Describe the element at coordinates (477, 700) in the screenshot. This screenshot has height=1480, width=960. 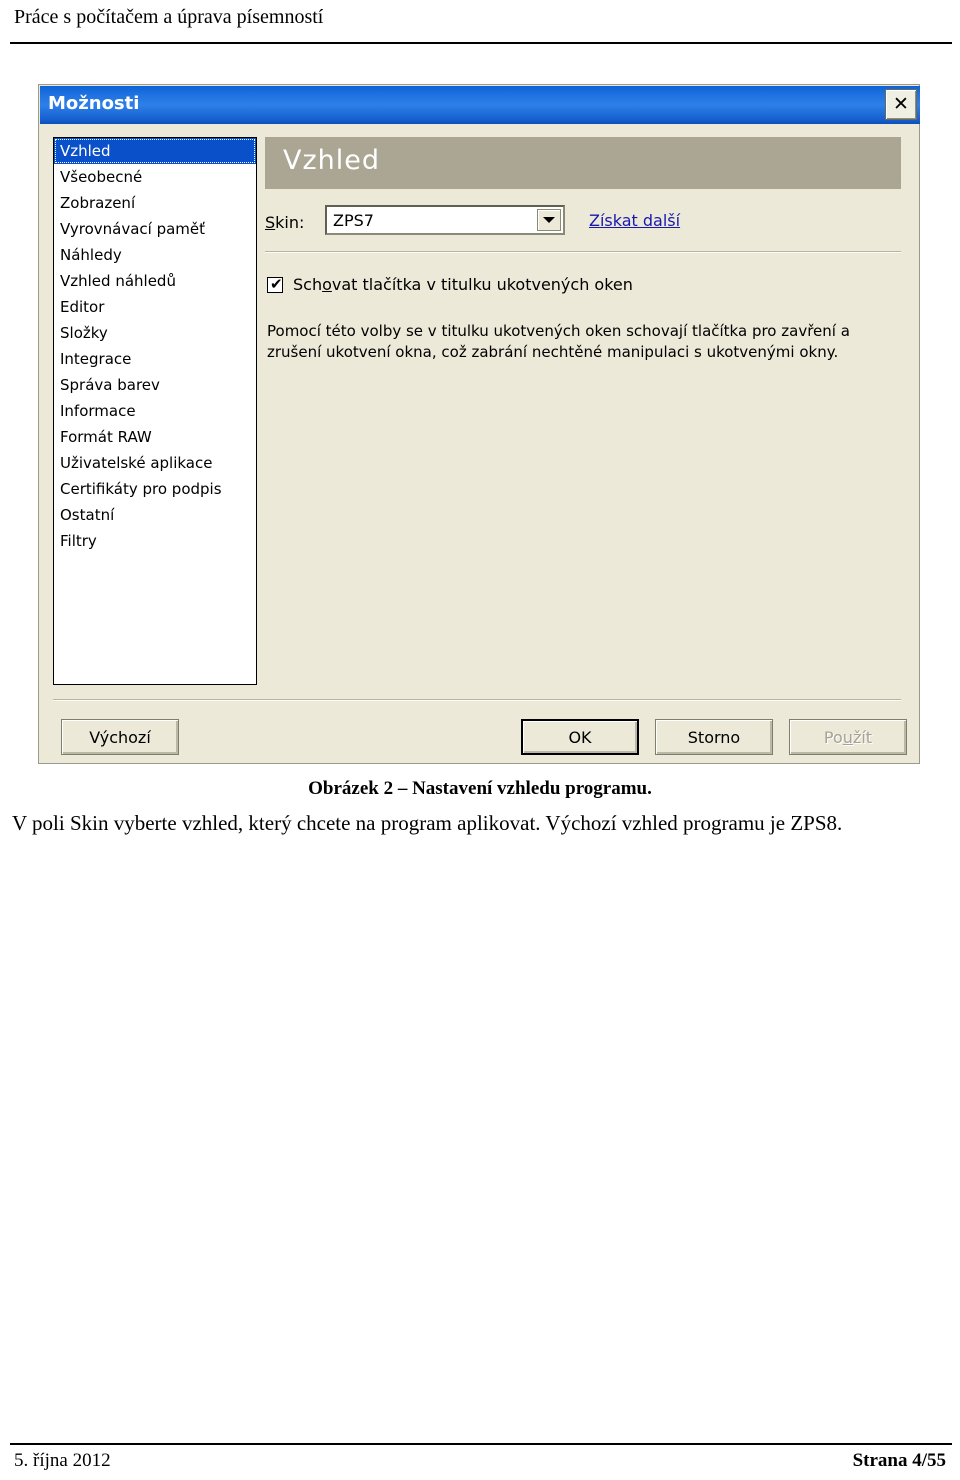
I see `dialog-footer-divider` at that location.